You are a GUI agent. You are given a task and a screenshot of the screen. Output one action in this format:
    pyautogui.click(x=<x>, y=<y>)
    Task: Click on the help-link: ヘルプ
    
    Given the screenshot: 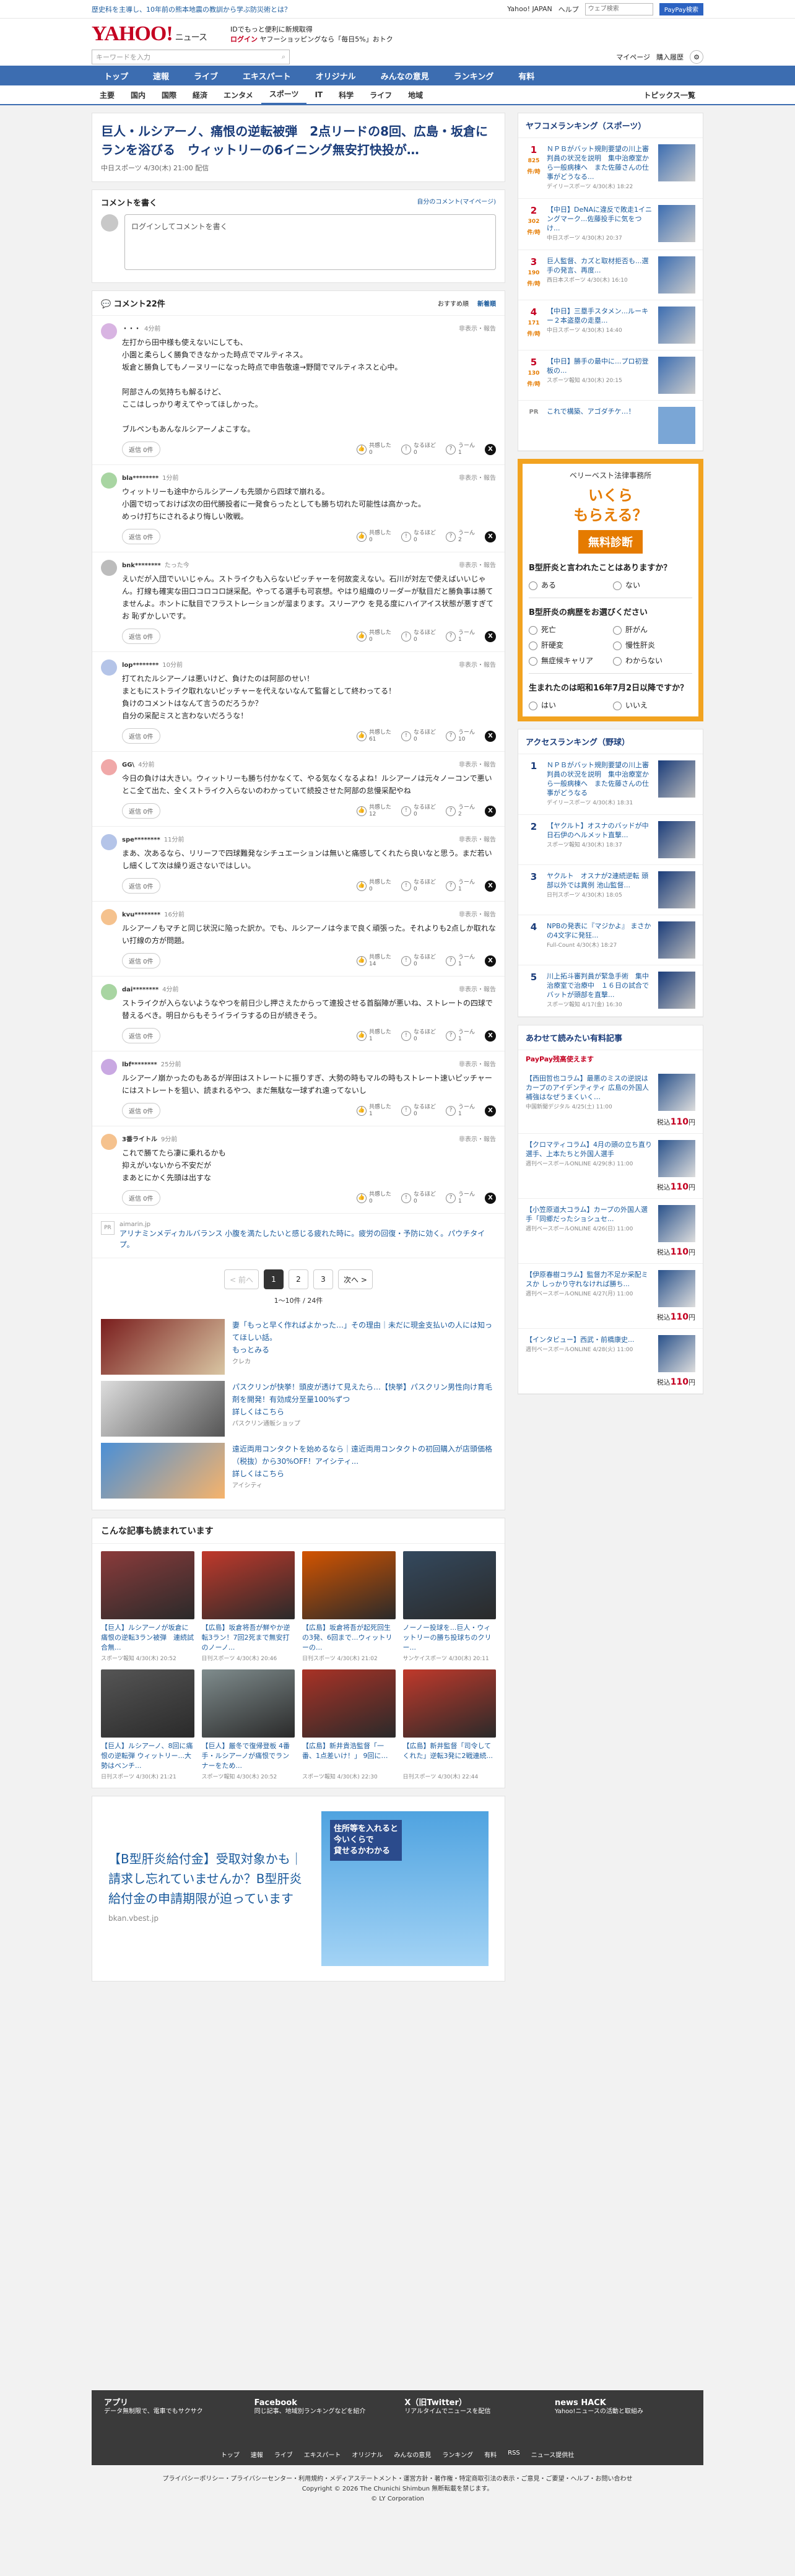 What is the action you would take?
    pyautogui.click(x=568, y=9)
    